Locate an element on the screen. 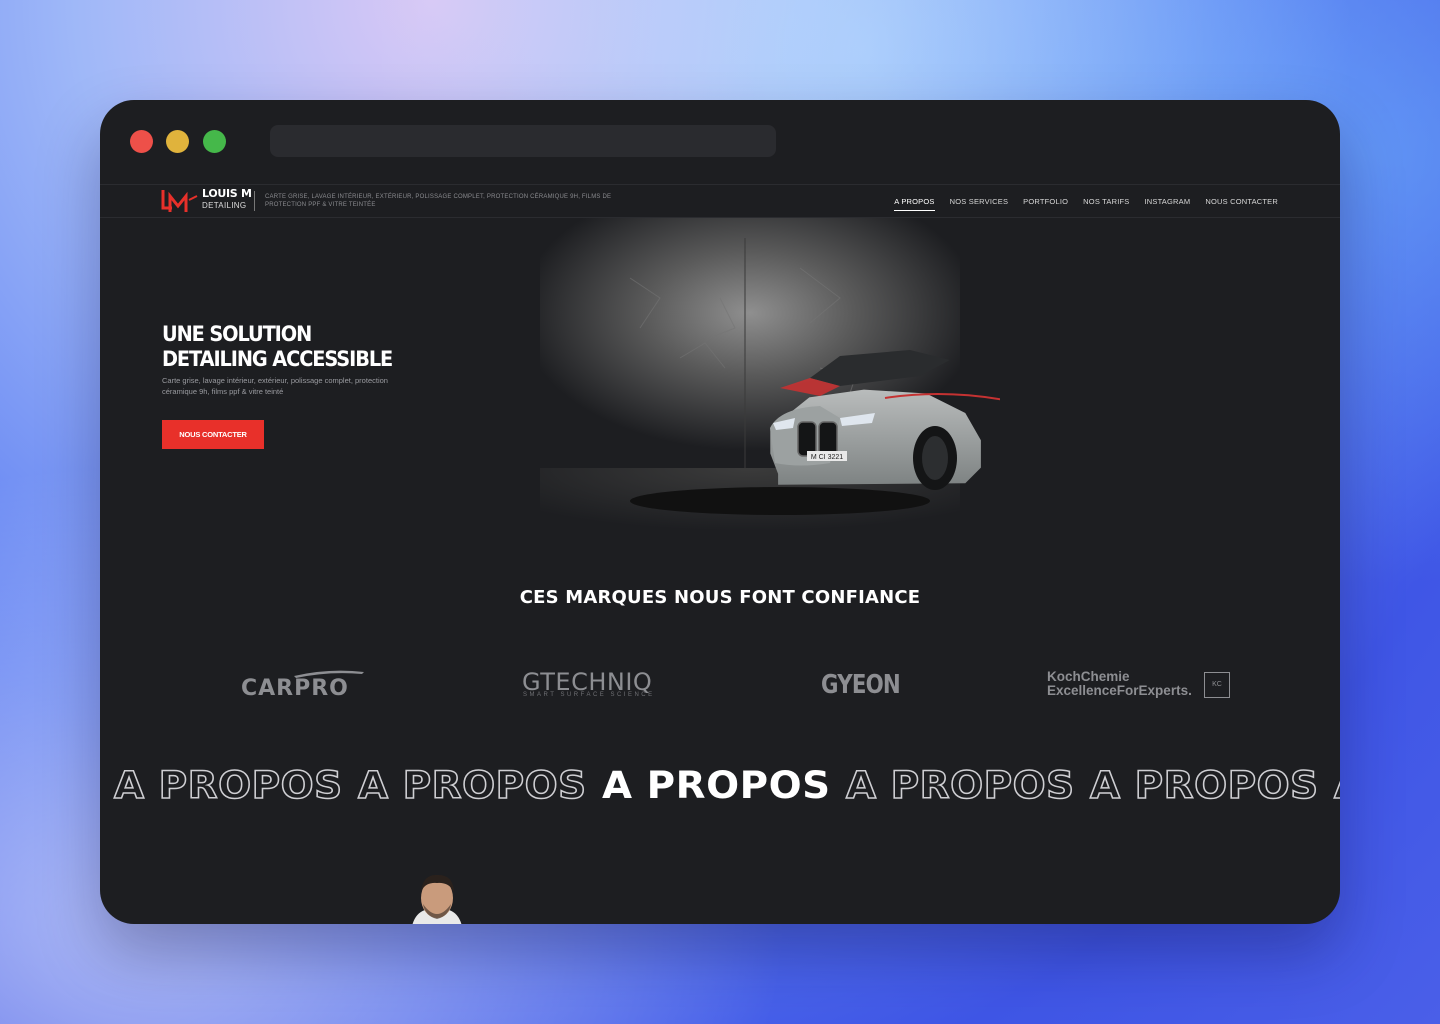  nav-item-nous-contacter: NOUS CONTACTER is located at coordinates (1241, 201).